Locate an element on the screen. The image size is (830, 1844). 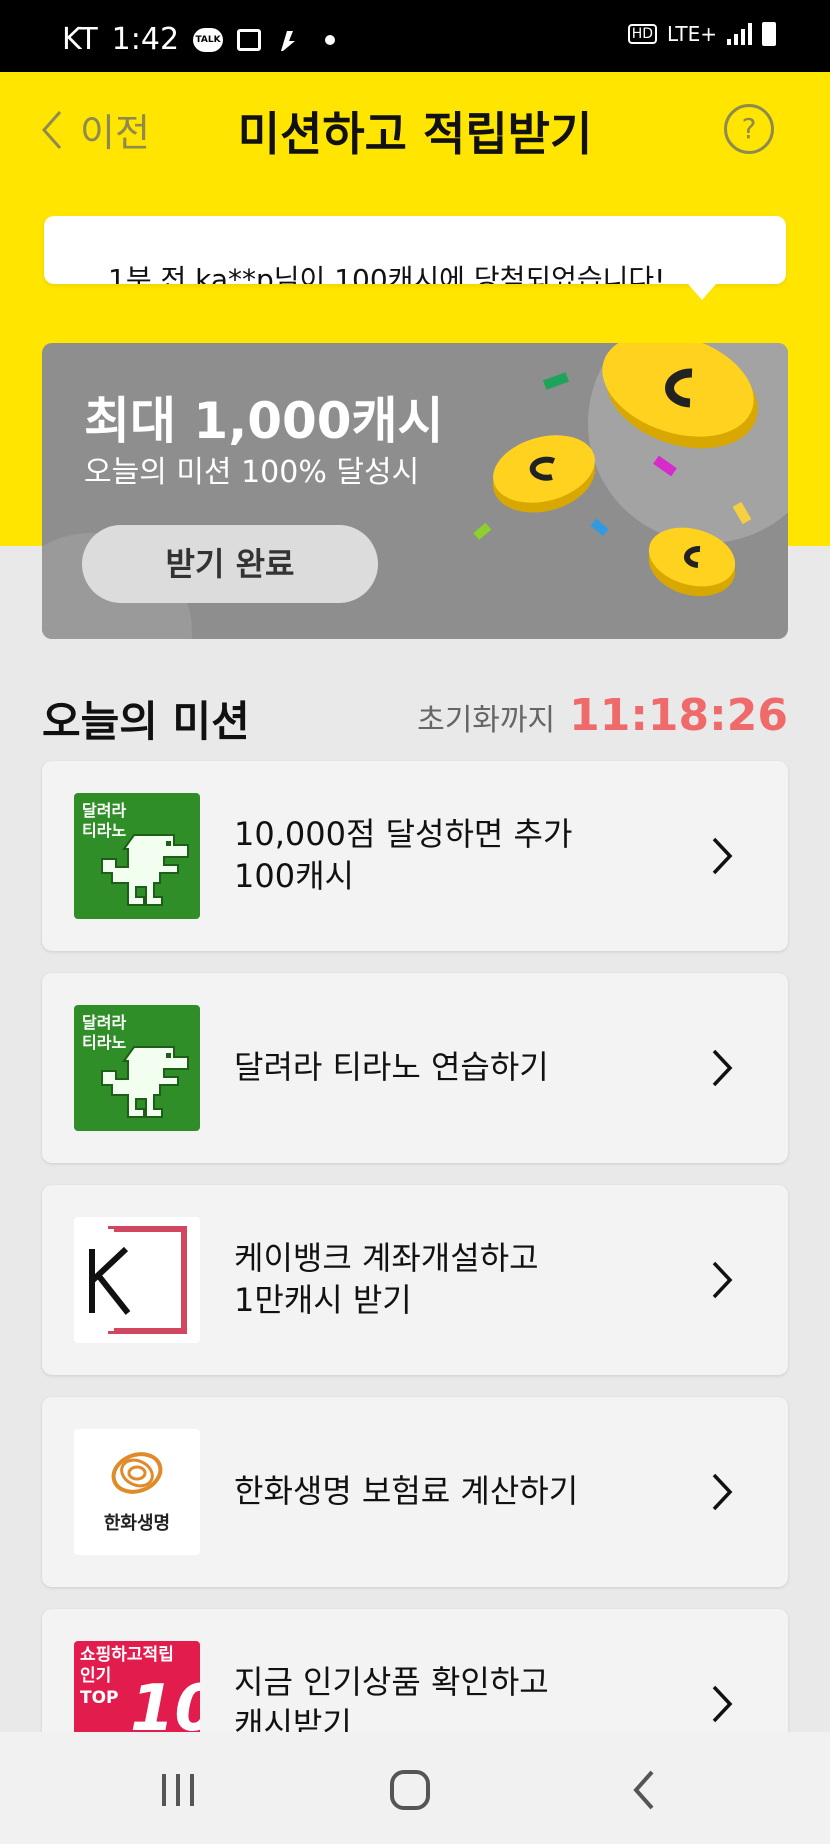
section-title: 오늘의 미션 is located at coordinates (146, 721).